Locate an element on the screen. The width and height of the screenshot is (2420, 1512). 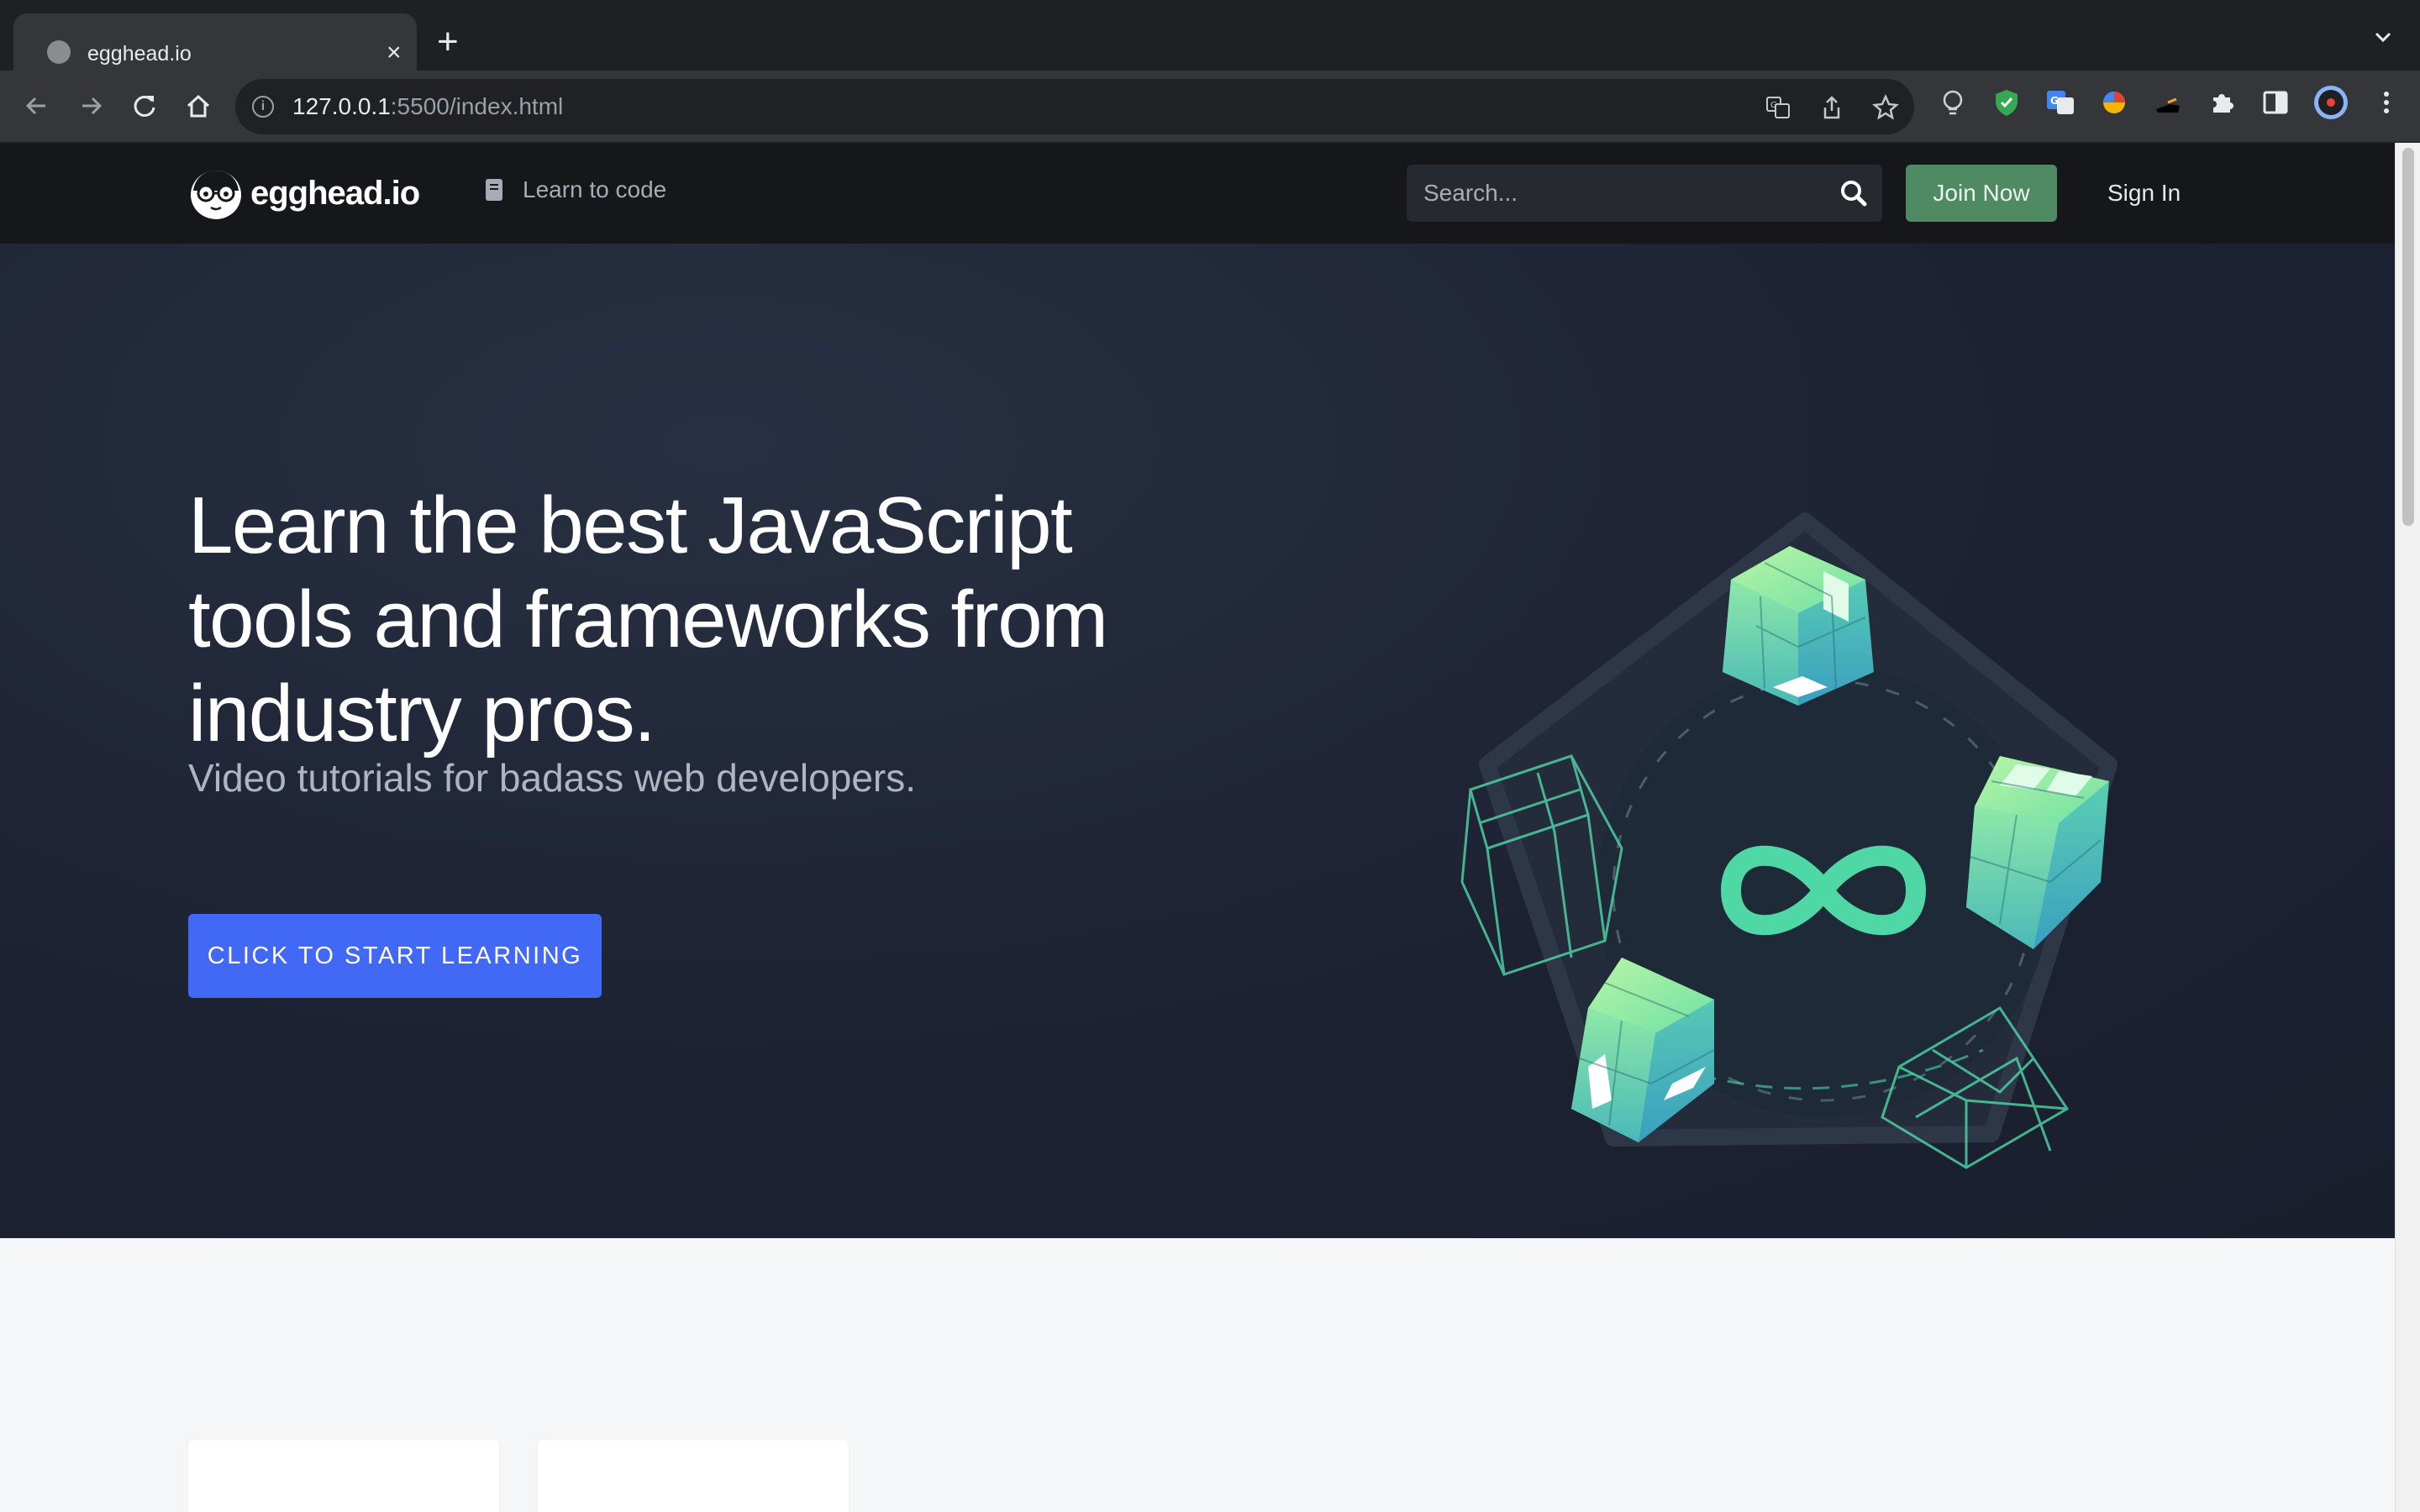
info-icon: i is located at coordinates (263, 107).